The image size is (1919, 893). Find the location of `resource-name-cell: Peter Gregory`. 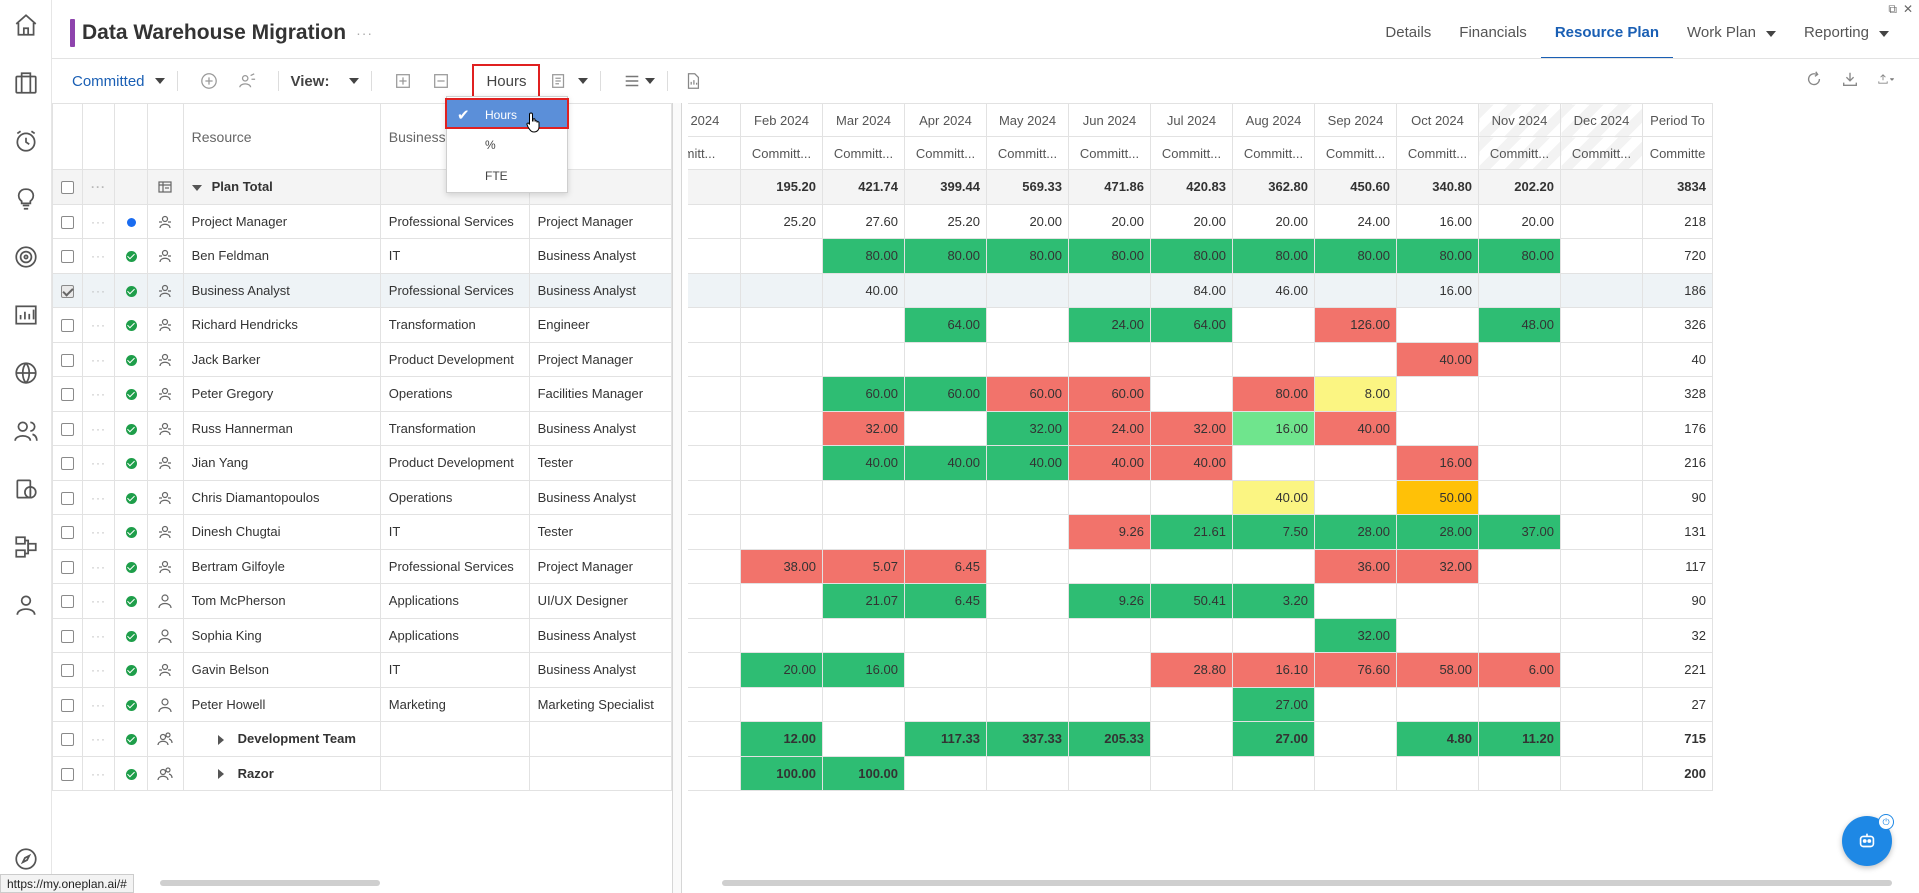

resource-name-cell: Peter Gregory is located at coordinates (281, 394).